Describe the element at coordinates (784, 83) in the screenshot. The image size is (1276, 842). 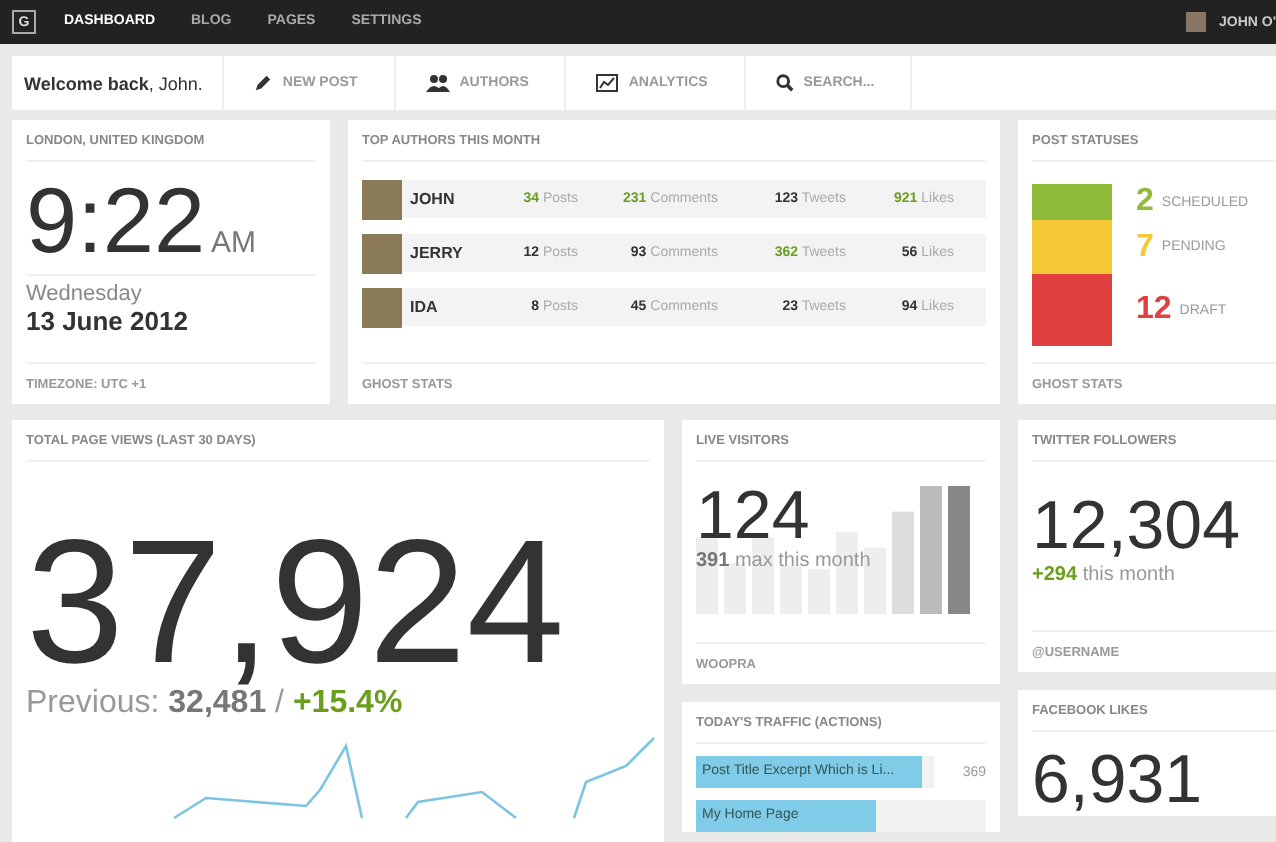
I see `search-icon` at that location.